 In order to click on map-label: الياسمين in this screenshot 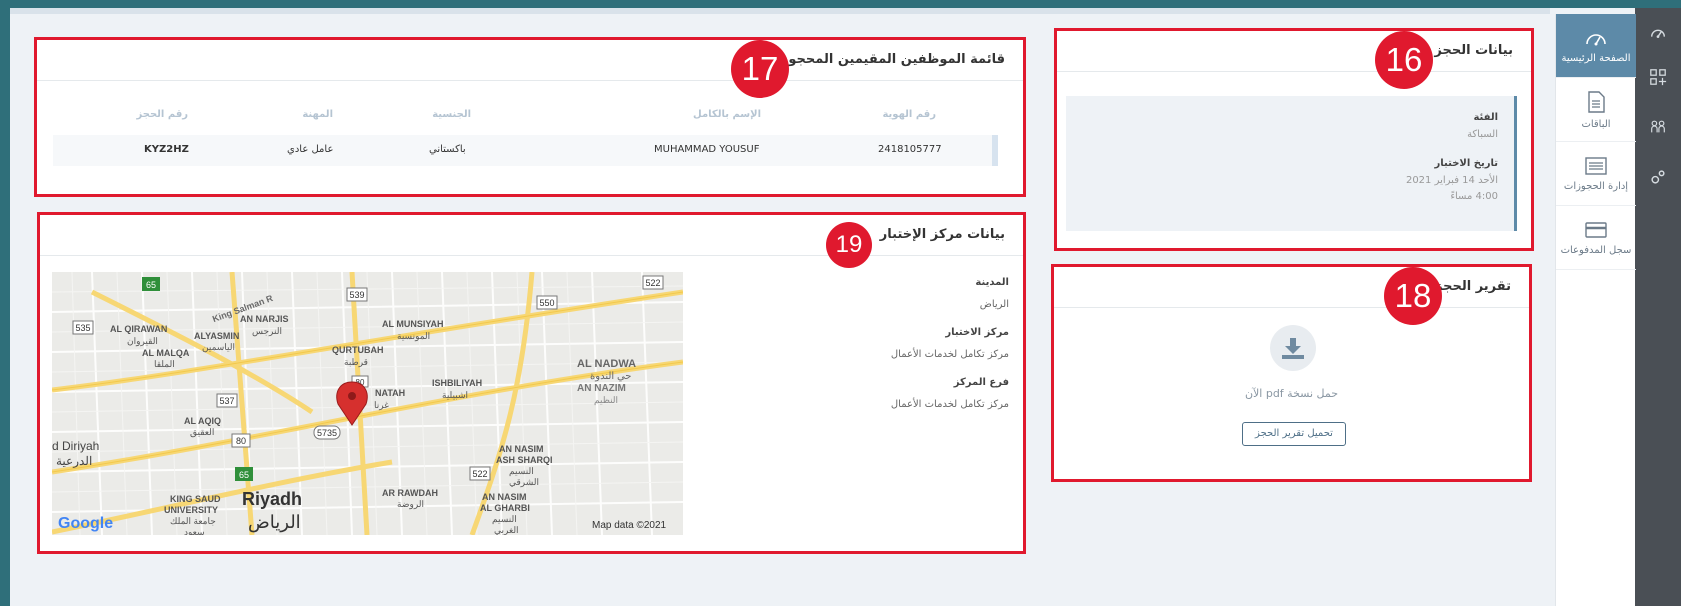, I will do `click(218, 347)`.